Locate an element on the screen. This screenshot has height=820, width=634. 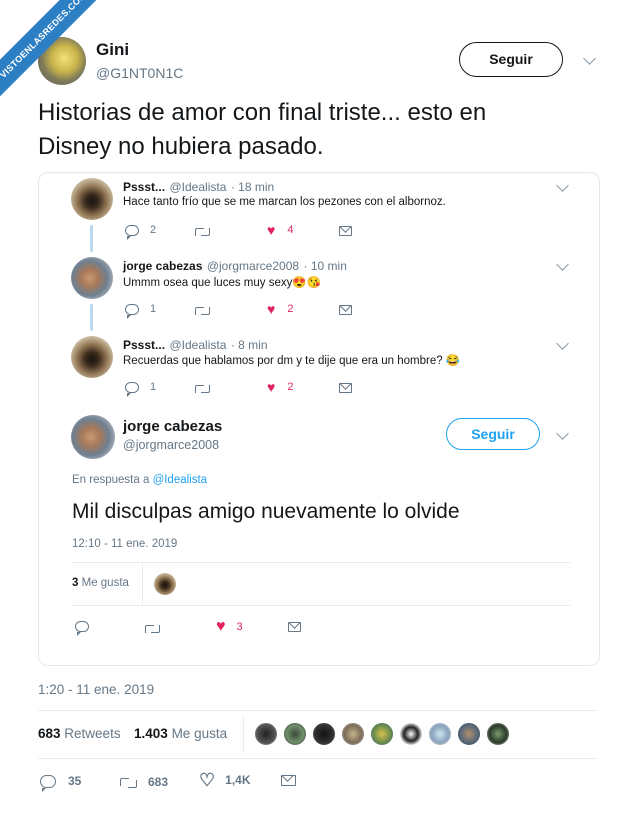
author-handle: @G1NT0N1C is located at coordinates (139, 73).